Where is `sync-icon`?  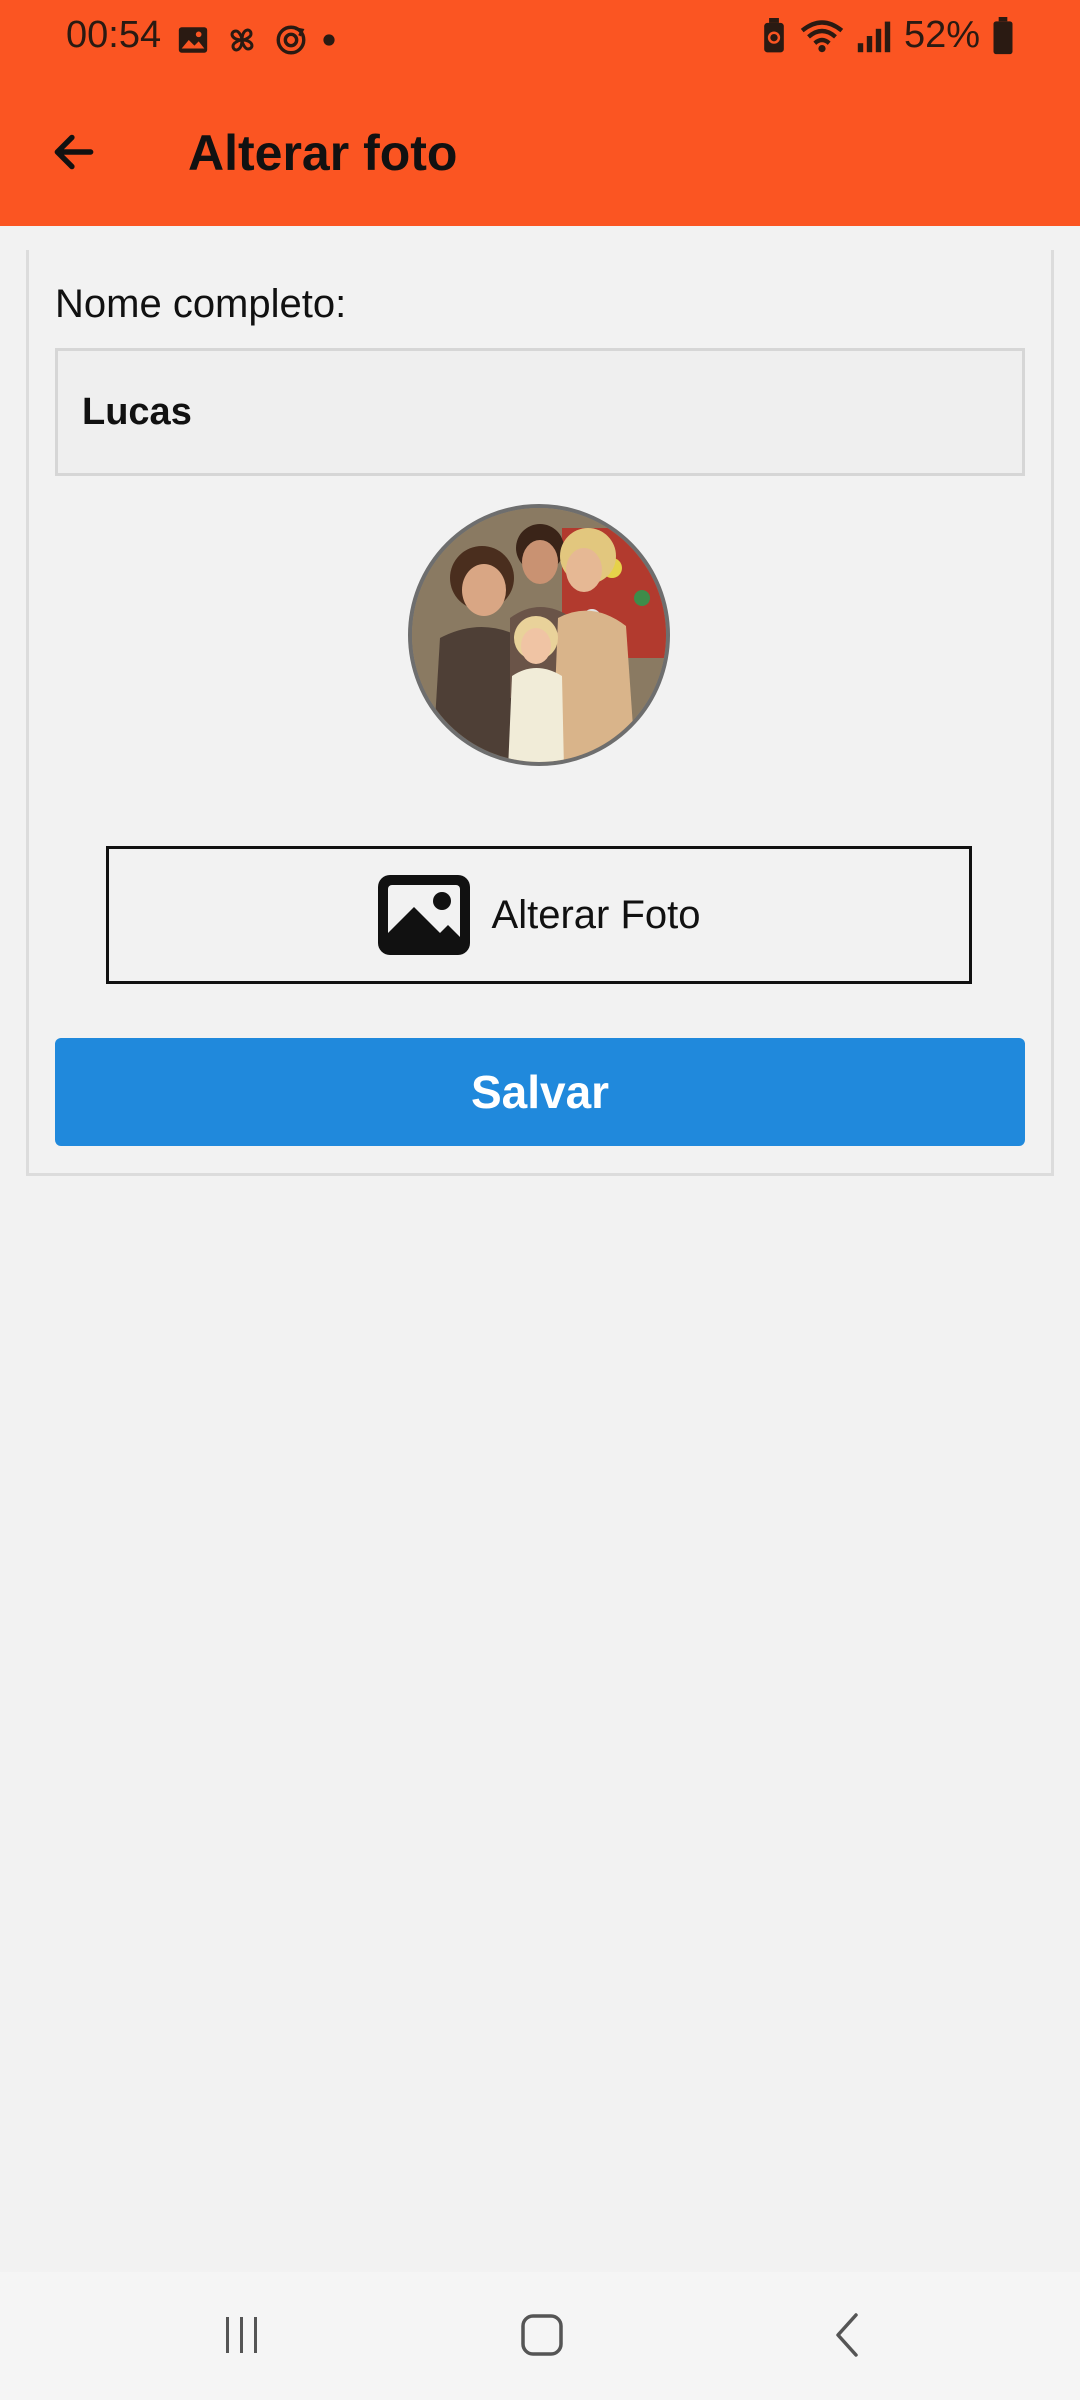 sync-icon is located at coordinates (291, 40).